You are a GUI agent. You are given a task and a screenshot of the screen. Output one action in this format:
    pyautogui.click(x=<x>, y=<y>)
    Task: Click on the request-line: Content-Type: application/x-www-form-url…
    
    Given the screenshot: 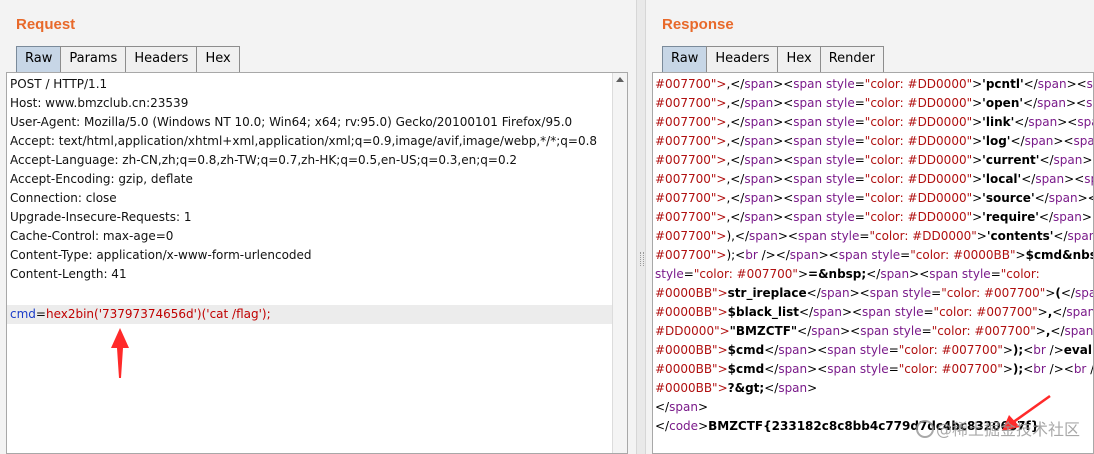 What is the action you would take?
    pyautogui.click(x=161, y=255)
    